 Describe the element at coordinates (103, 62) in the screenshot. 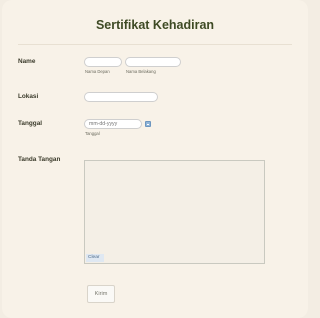

I see `first-name-input` at that location.